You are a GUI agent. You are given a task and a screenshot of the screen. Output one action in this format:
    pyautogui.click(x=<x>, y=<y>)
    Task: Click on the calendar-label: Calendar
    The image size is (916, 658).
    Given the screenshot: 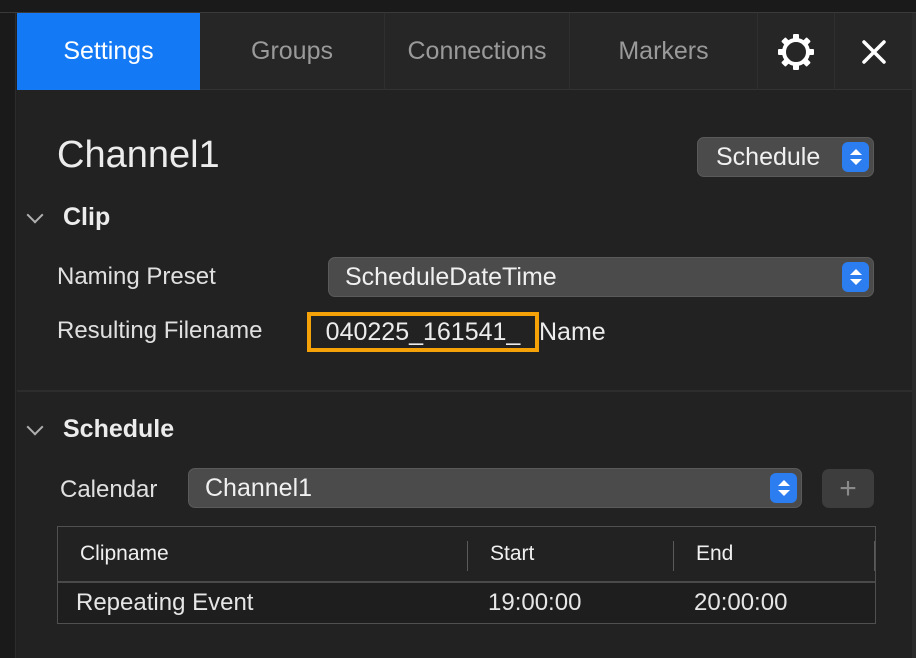 What is the action you would take?
    pyautogui.click(x=109, y=489)
    